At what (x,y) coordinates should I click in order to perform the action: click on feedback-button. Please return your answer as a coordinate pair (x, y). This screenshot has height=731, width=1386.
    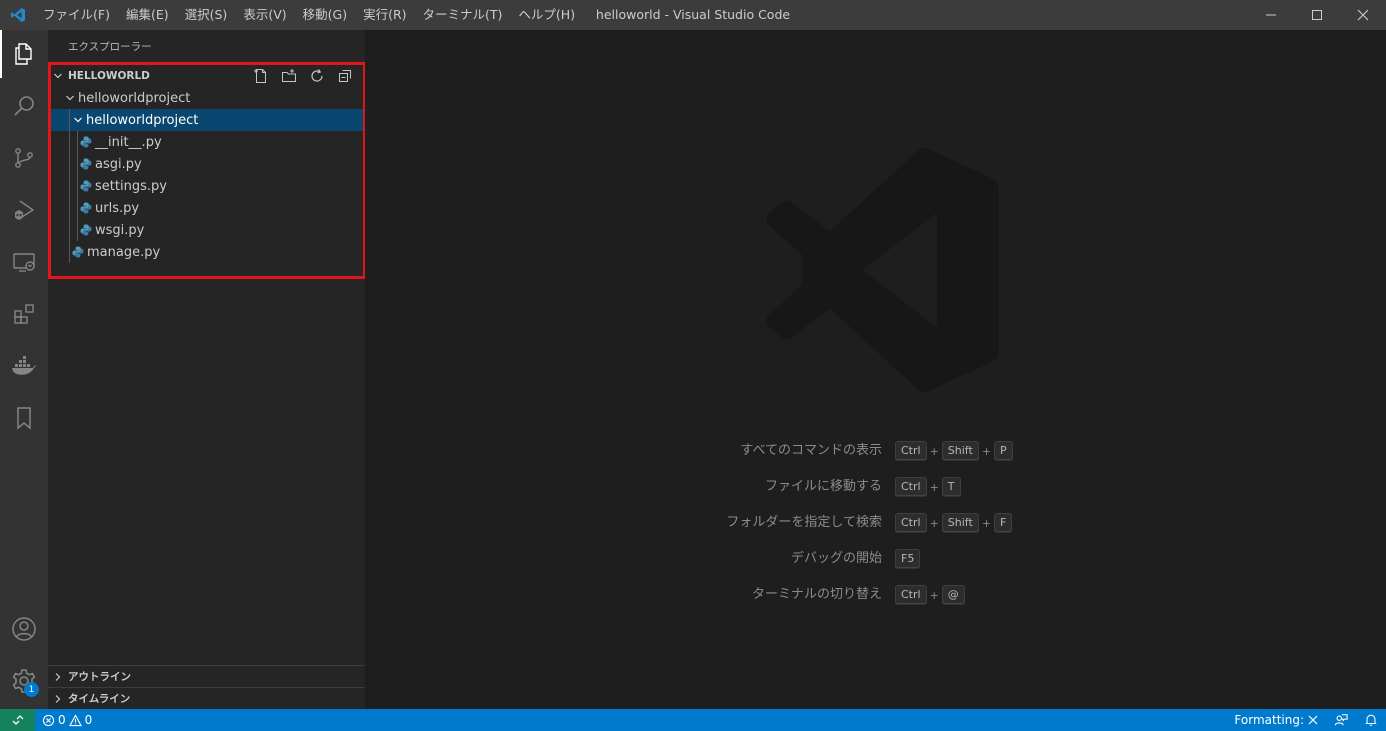
    Looking at the image, I should click on (1341, 720).